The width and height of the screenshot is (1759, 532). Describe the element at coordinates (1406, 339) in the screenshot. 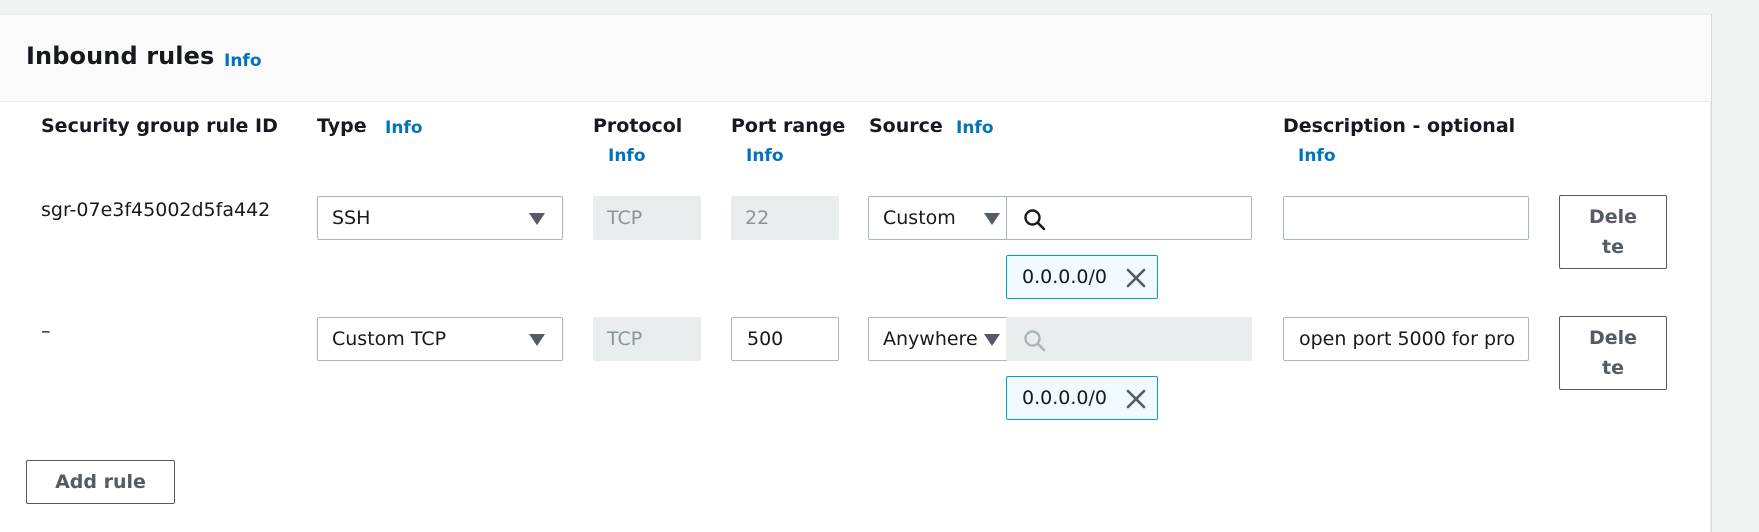

I see `description-input: open port 5000 for pro` at that location.